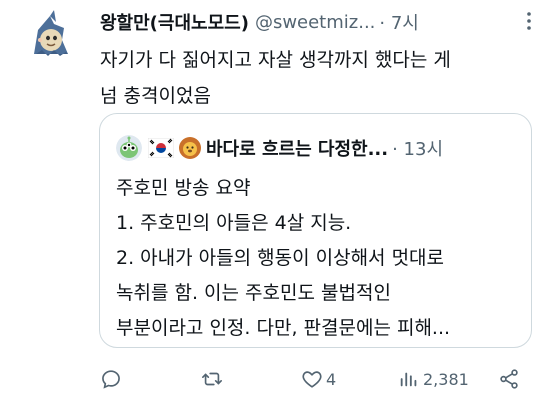 Image resolution: width=555 pixels, height=404 pixels. I want to click on tweet-text-line: 넘 충격이었음, so click(155, 96).